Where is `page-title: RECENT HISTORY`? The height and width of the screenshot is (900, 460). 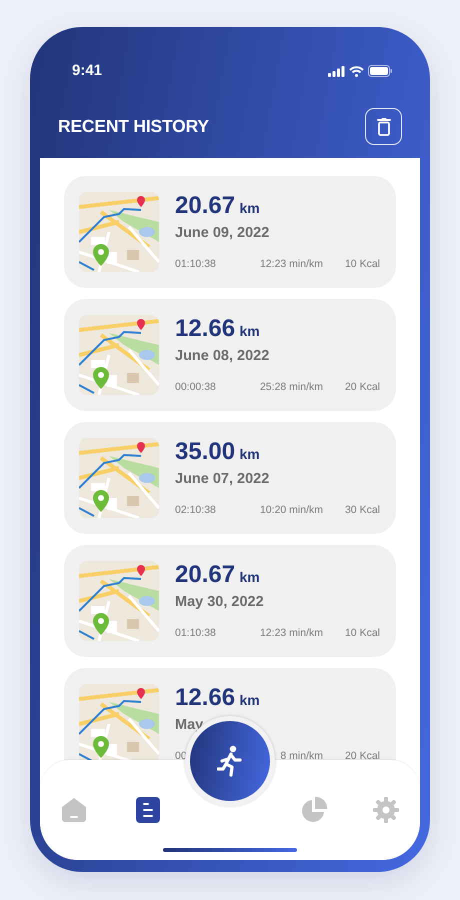 page-title: RECENT HISTORY is located at coordinates (133, 126).